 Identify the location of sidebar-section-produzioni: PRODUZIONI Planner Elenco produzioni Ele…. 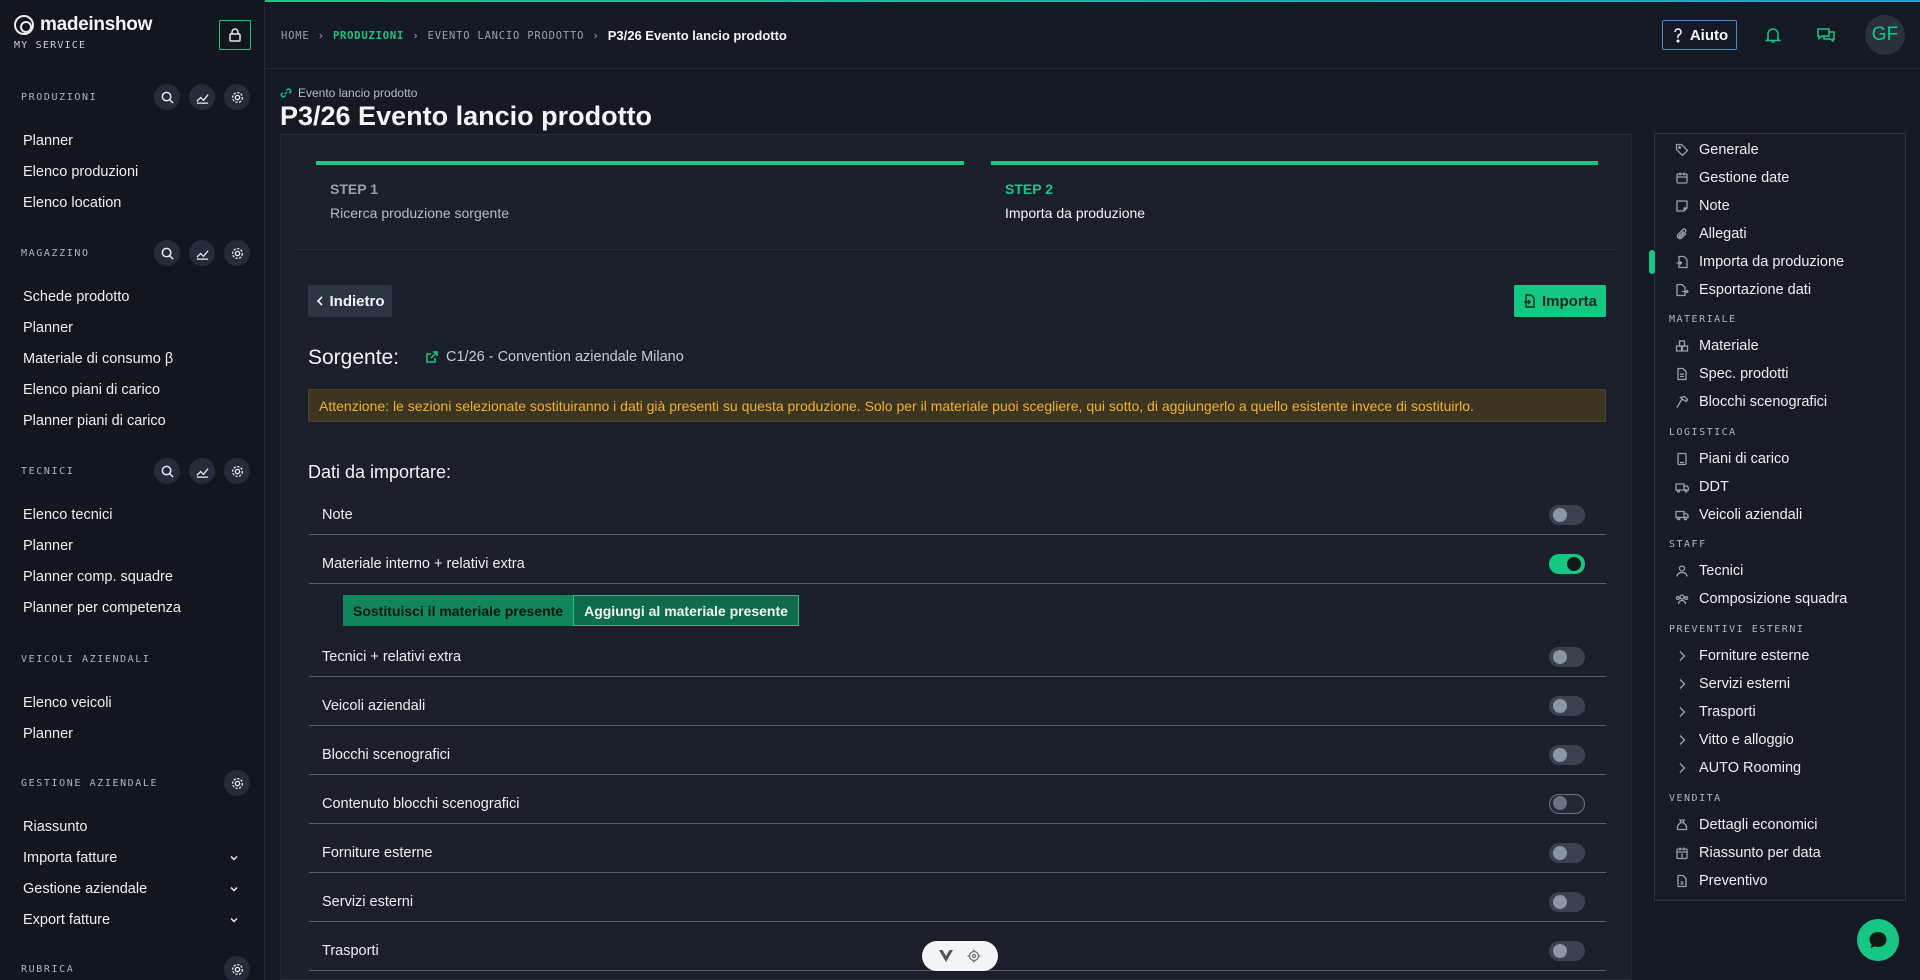
(132, 149).